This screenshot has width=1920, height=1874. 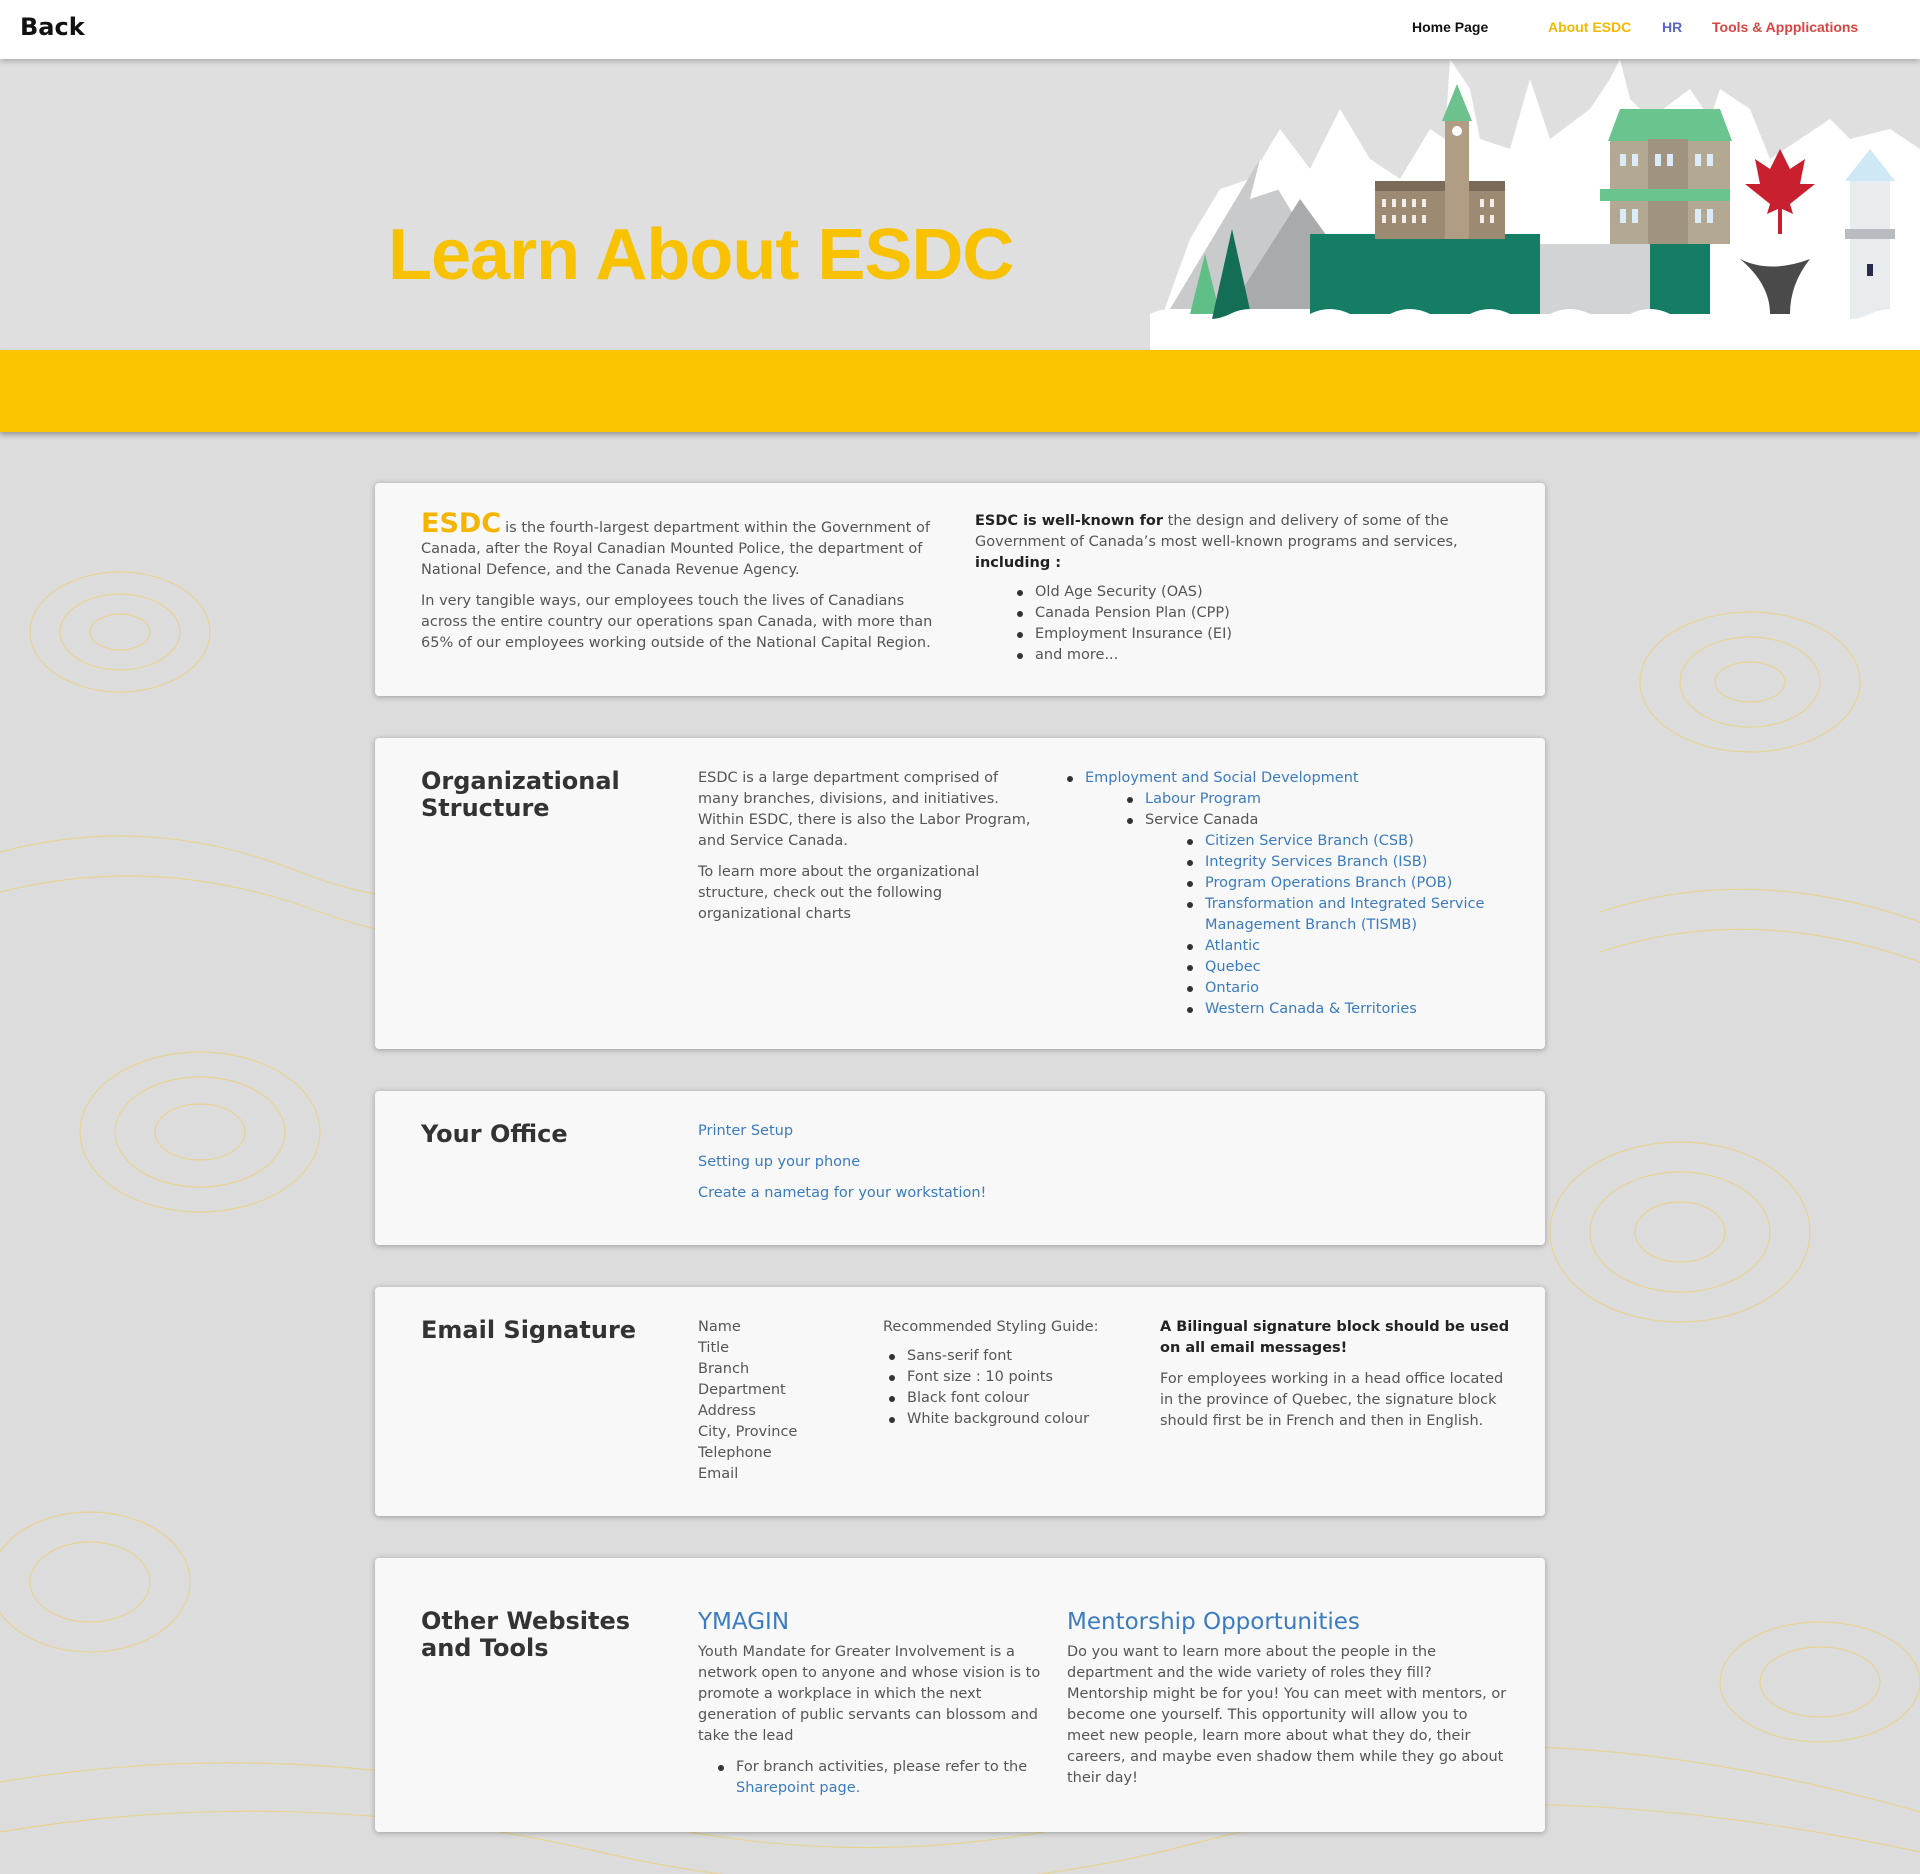 I want to click on signature-field: Telephone, so click(x=735, y=1453).